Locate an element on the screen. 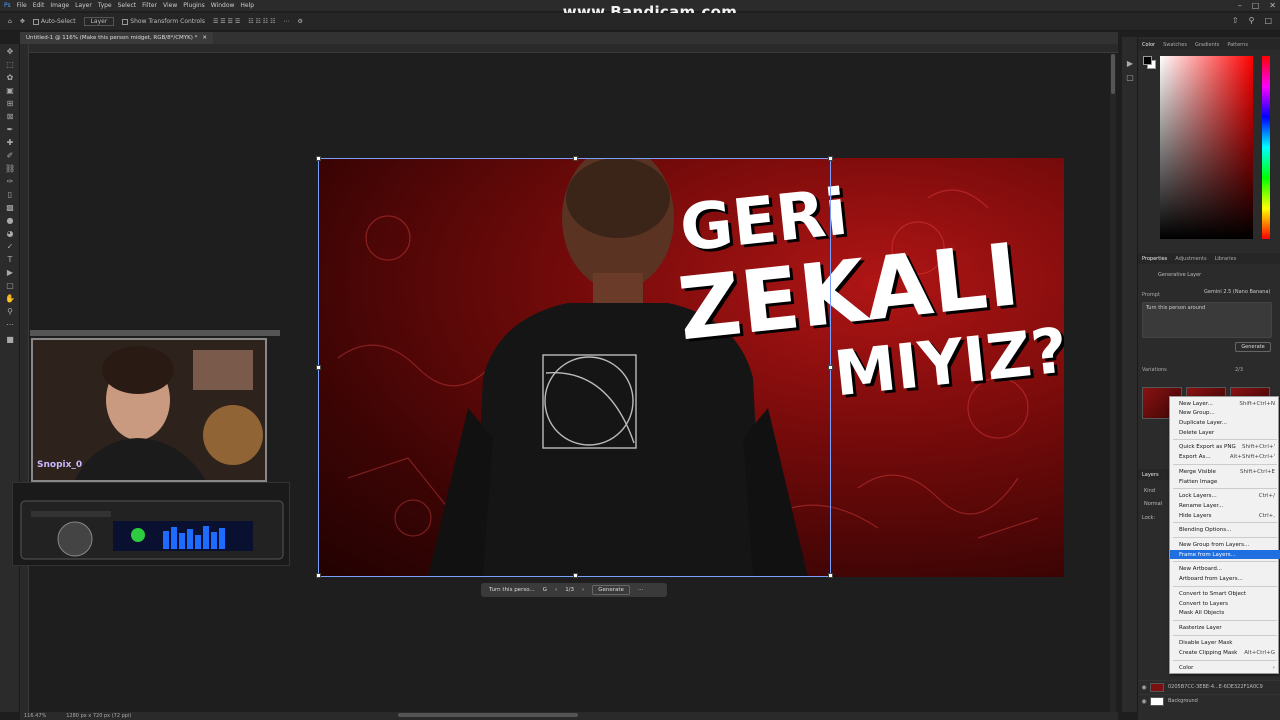 This screenshot has width=1280, height=720. eyedropper-tool-icon: ✒ is located at coordinates (10, 130).